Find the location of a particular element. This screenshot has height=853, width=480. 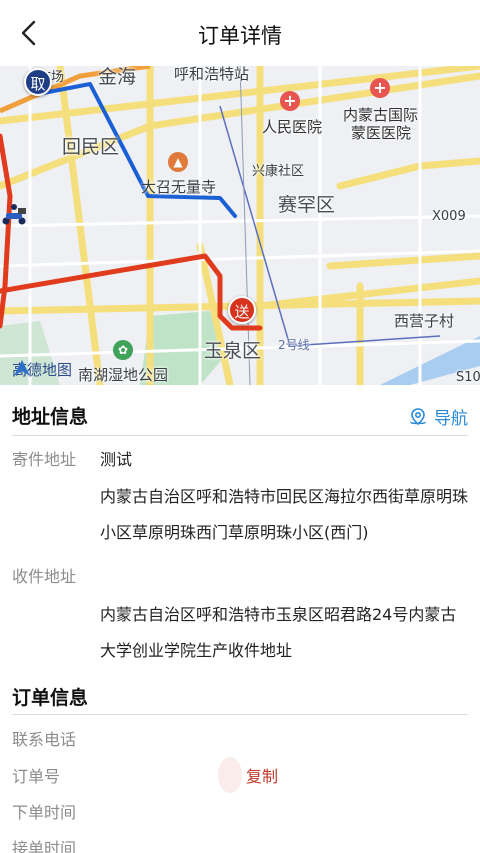

temple-icon: ▲ is located at coordinates (178, 162).